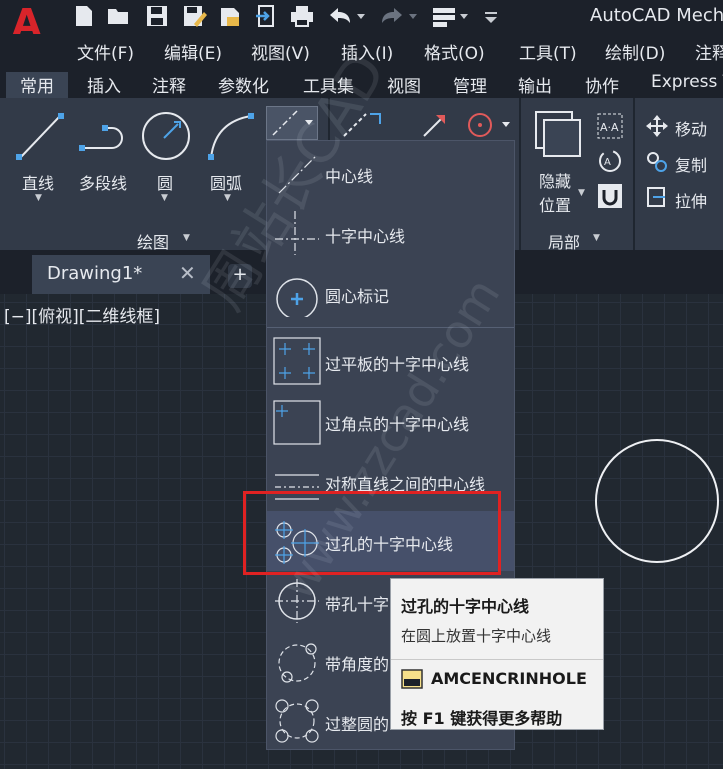 The height and width of the screenshot is (769, 723). Describe the element at coordinates (555, 180) in the screenshot. I see `hide-label: 隐藏` at that location.